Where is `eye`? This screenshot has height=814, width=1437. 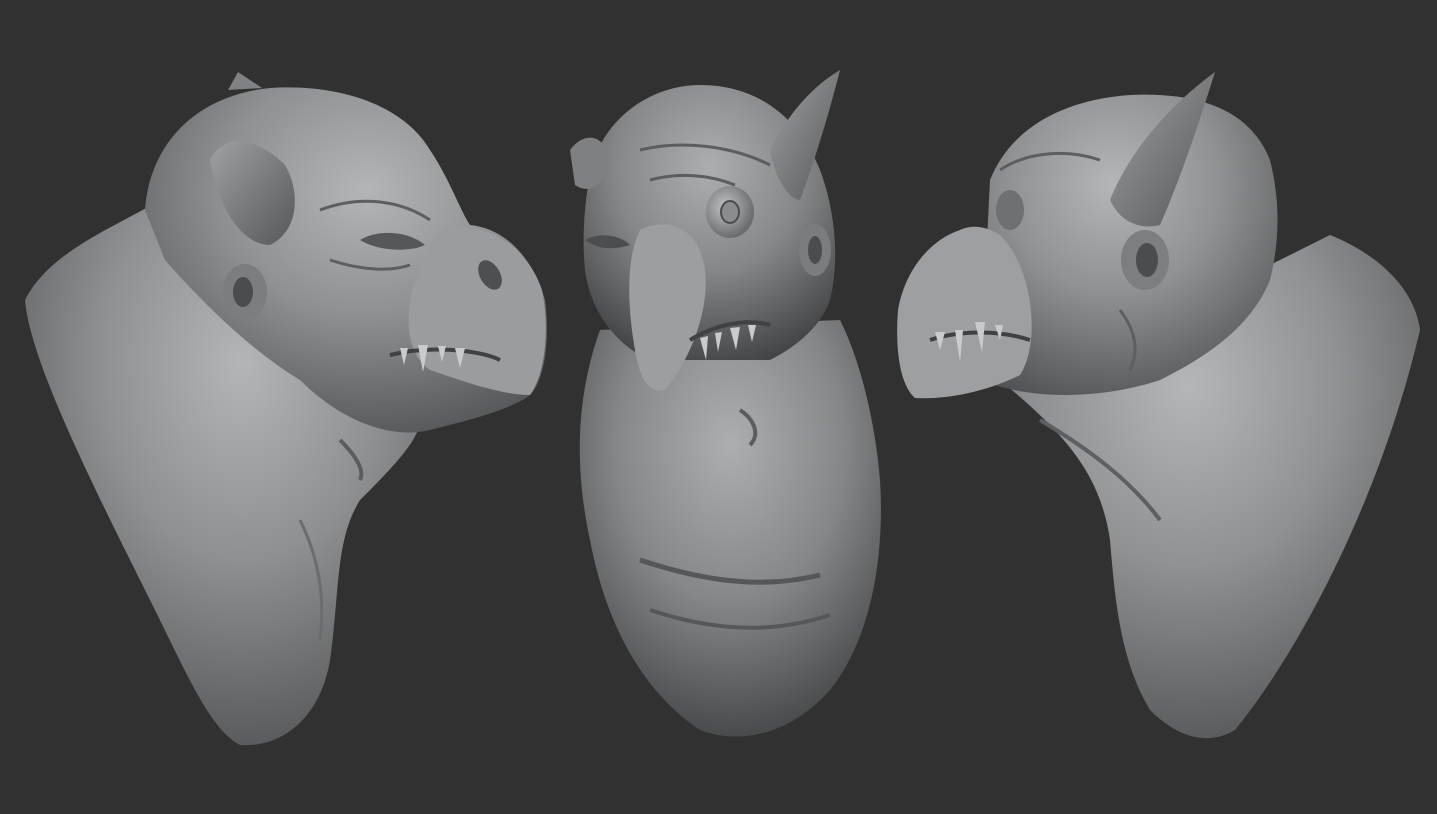 eye is located at coordinates (1010, 210).